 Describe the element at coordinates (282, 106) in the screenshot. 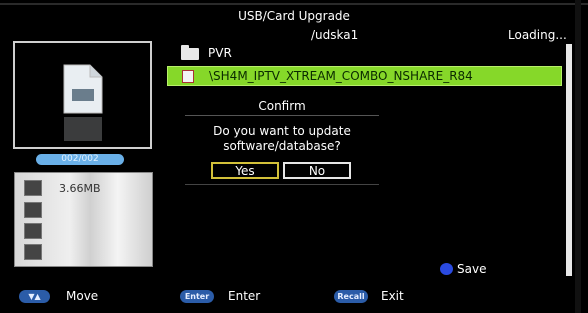

I see `dialog-title: Confirm` at that location.